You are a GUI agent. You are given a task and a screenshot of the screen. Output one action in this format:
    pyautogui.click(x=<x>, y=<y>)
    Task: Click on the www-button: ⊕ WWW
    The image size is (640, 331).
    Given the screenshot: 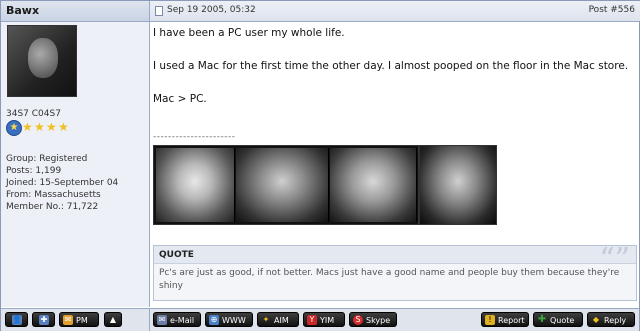 What is the action you would take?
    pyautogui.click(x=229, y=319)
    